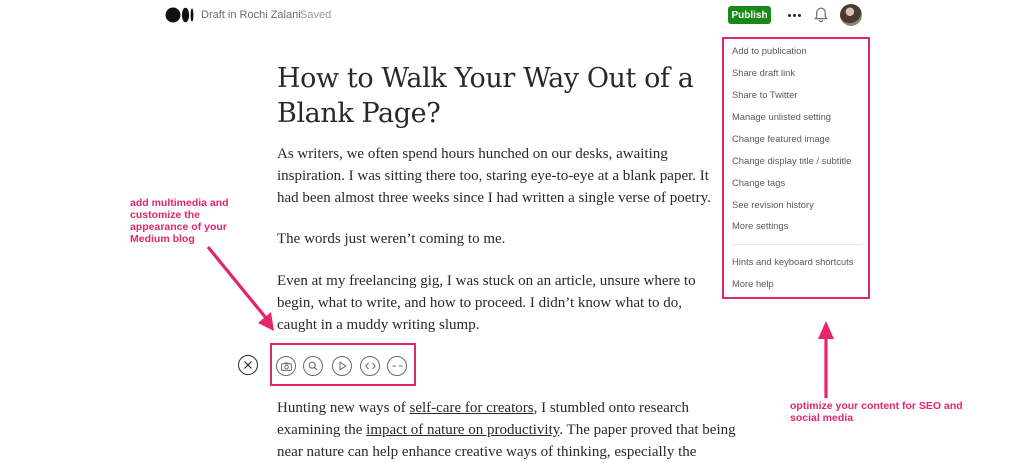 The height and width of the screenshot is (463, 1024). I want to click on arrow-head-embed, so click(266, 321).